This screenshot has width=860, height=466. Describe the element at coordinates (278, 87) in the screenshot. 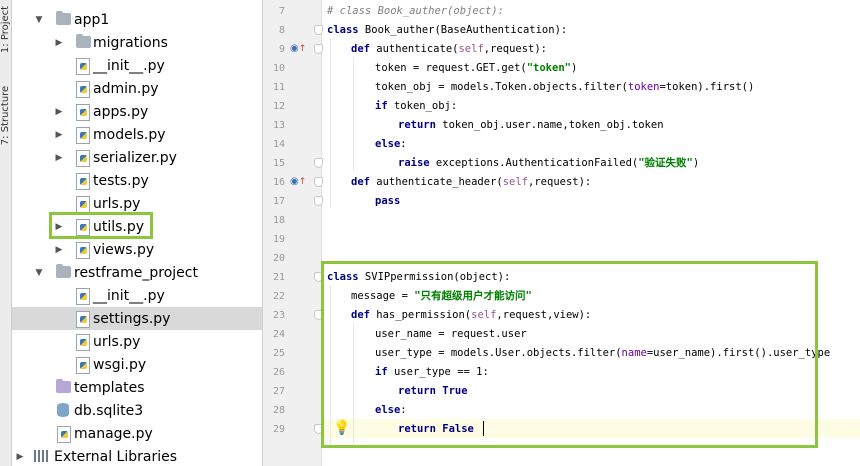

I see `line-number: 11` at that location.